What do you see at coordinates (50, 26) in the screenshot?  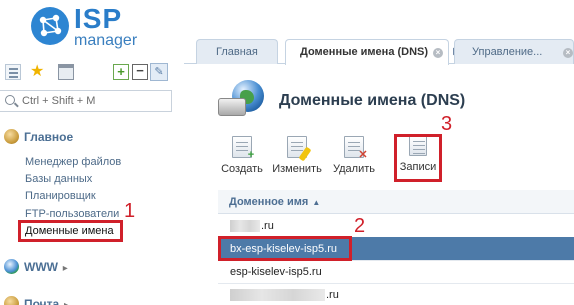 I see `logo-icon` at bounding box center [50, 26].